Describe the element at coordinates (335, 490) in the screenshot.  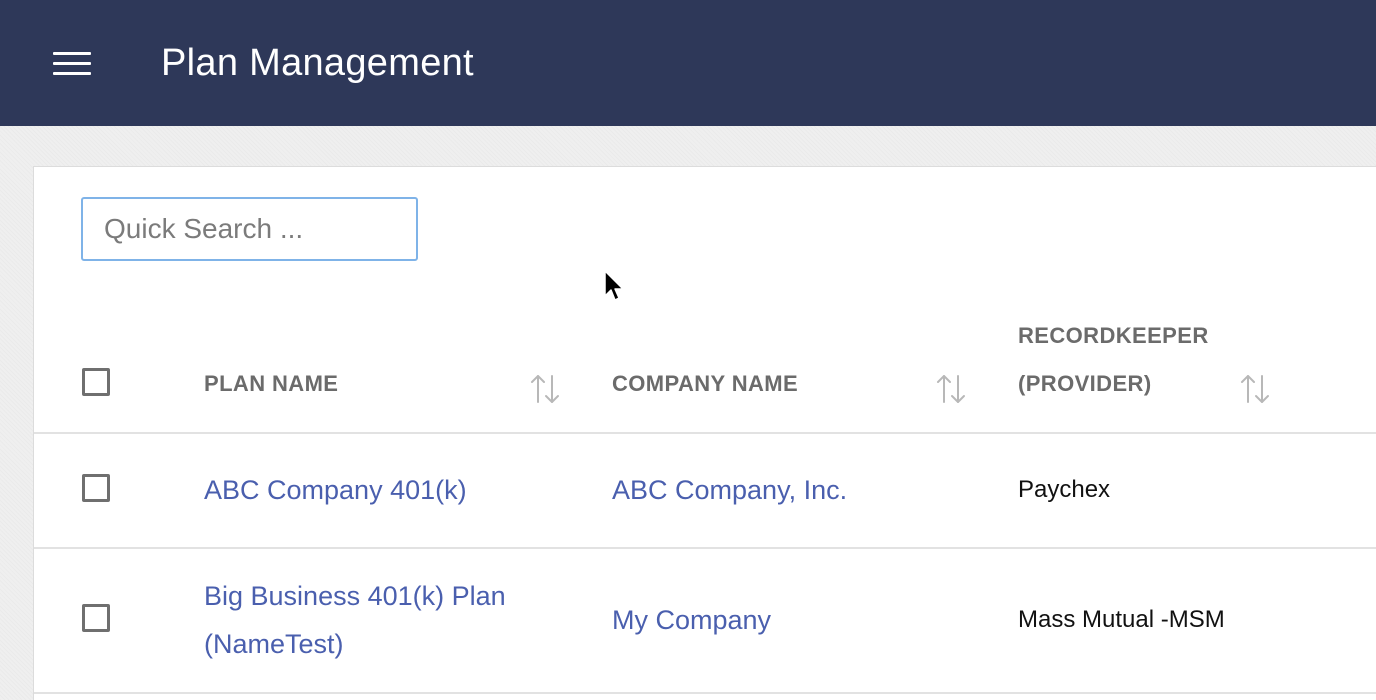
I see `plan-name-link: ABC Company 401(k)` at that location.